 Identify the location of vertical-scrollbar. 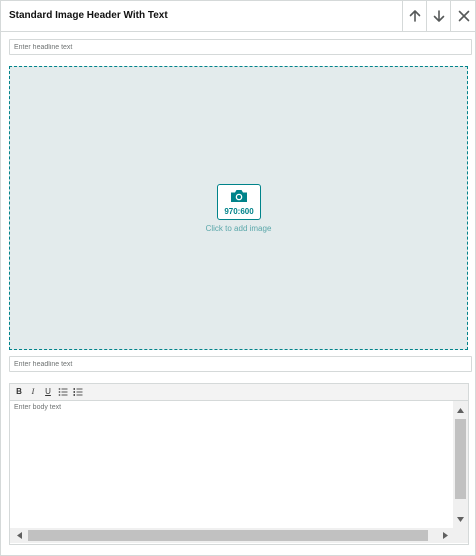
(460, 464).